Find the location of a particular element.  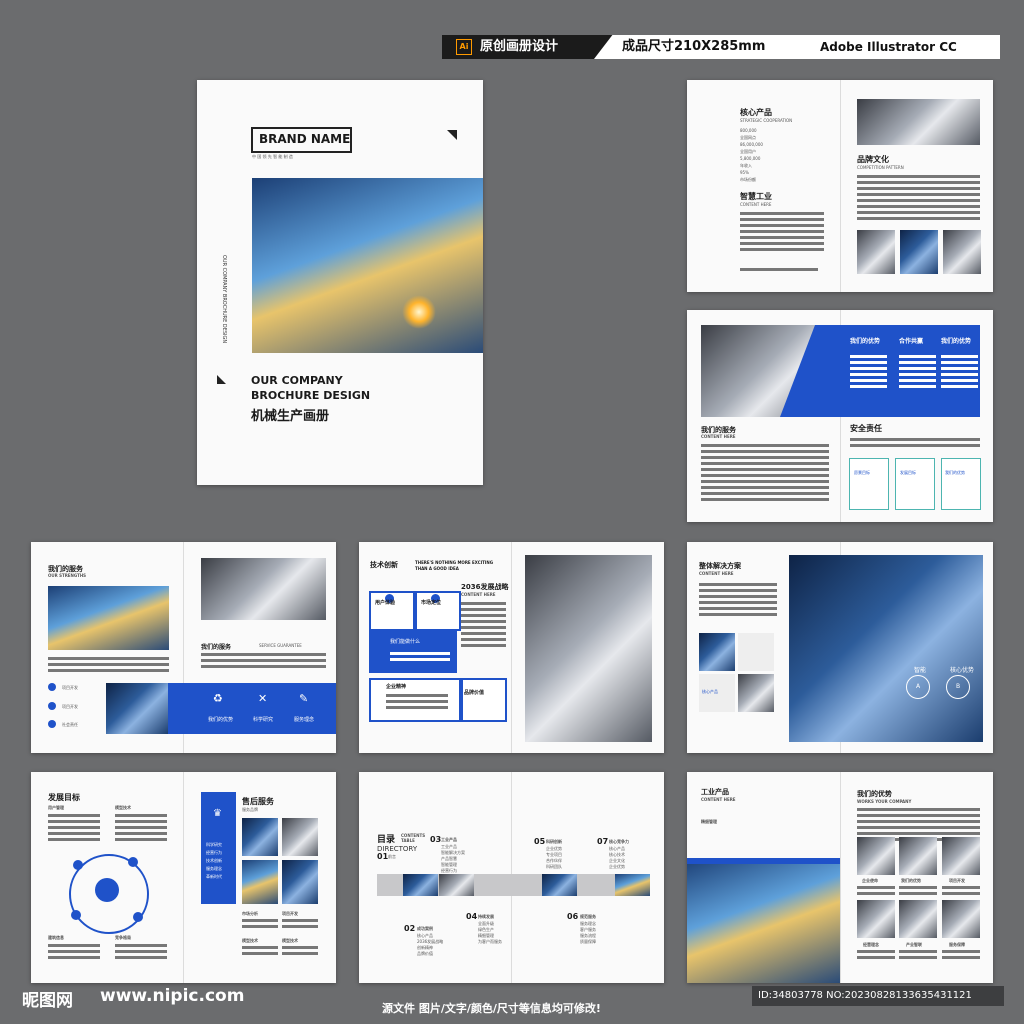

footer-notice: 源文件 图片/文字/颜色/尺寸等信息均可修改! is located at coordinates (491, 1008).